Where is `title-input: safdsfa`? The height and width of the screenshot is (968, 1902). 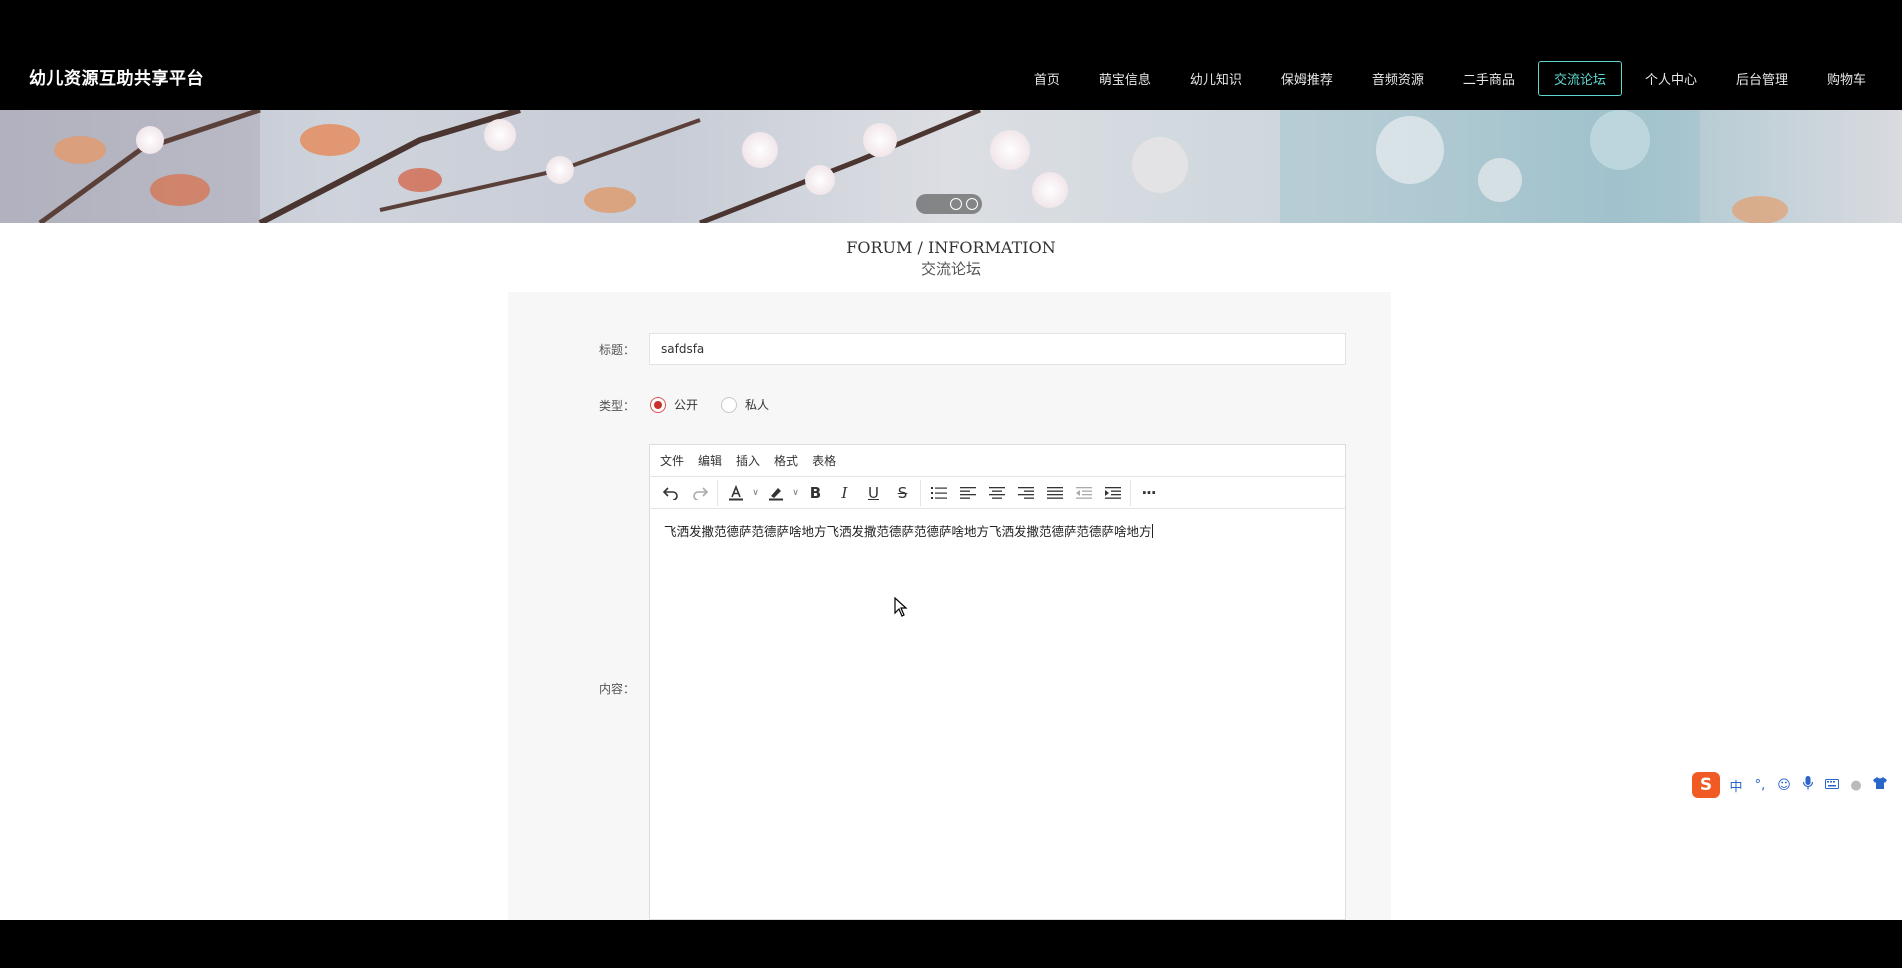
title-input: safdsfa is located at coordinates (997, 349).